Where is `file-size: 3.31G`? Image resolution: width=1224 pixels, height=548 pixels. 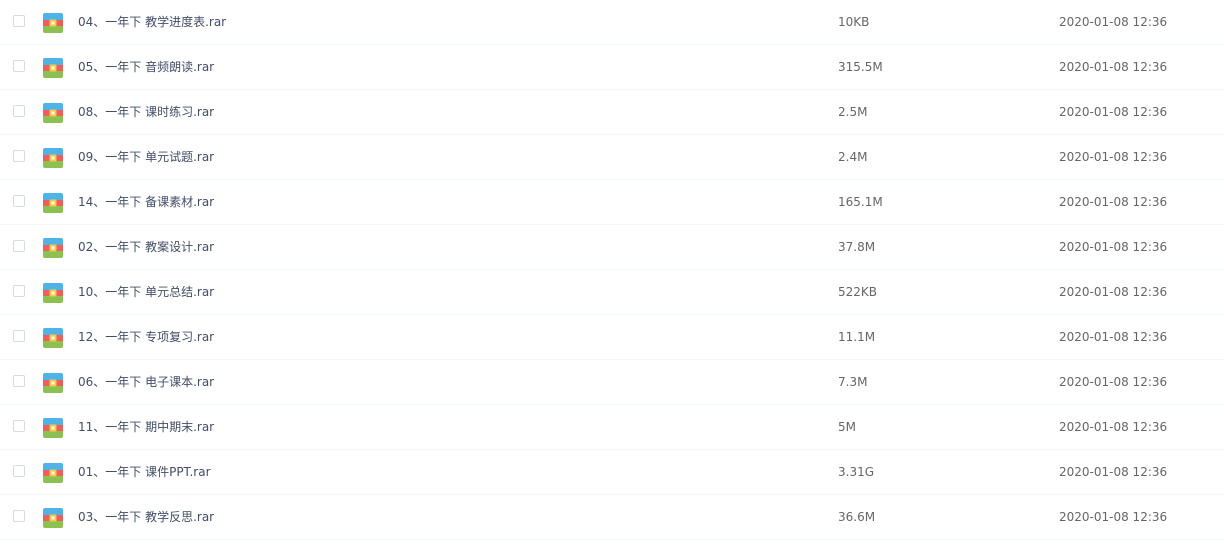
file-size: 3.31G is located at coordinates (856, 472).